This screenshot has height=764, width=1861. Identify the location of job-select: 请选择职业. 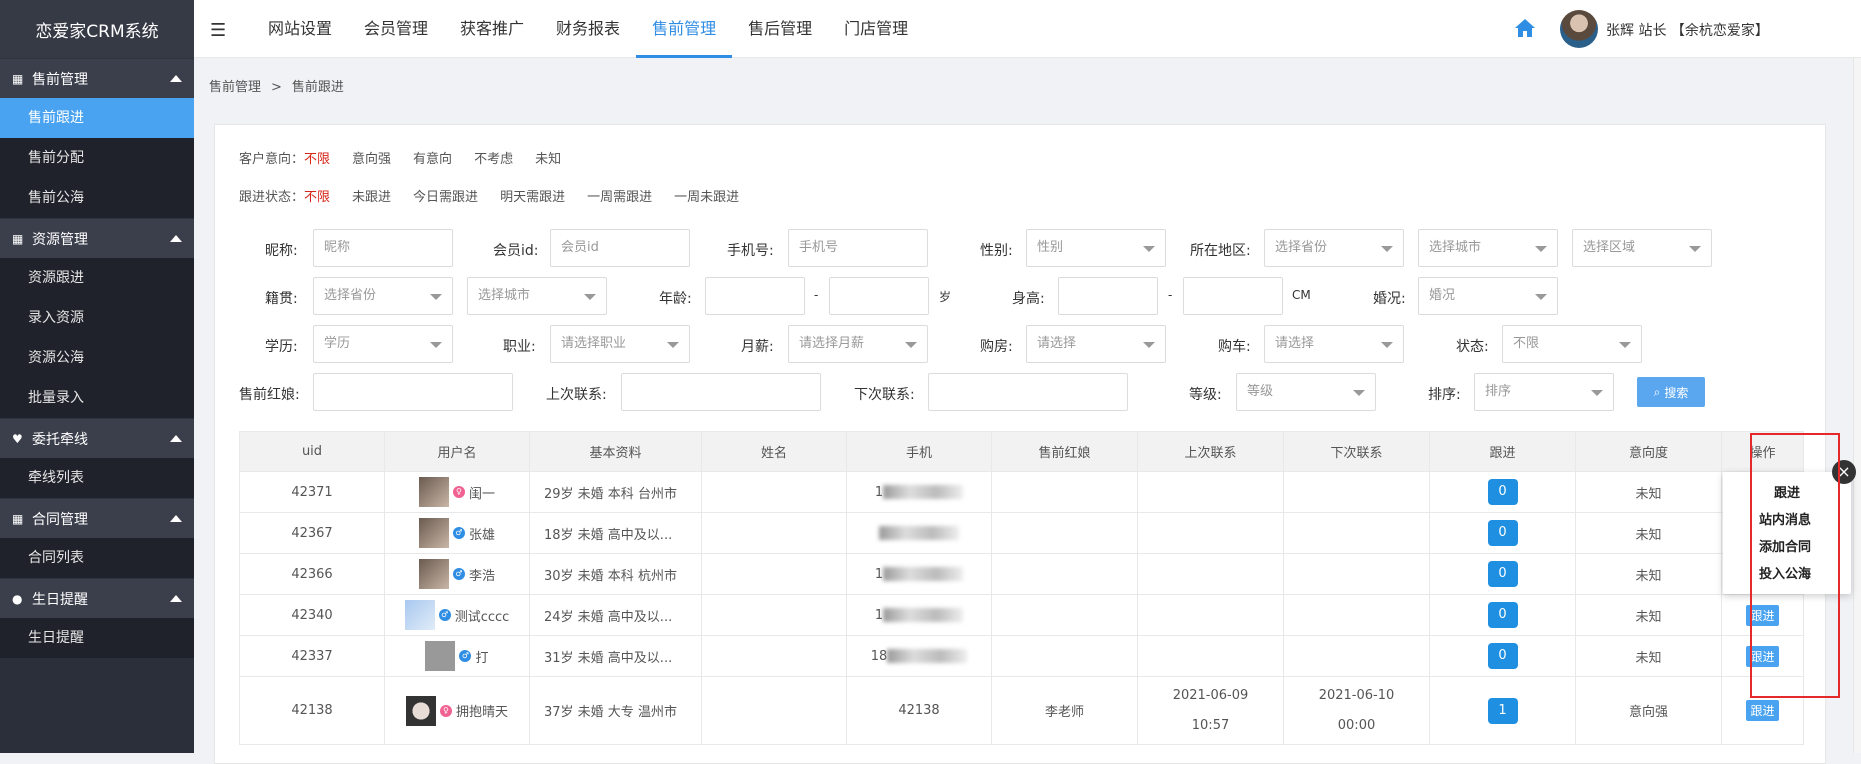
(620, 344).